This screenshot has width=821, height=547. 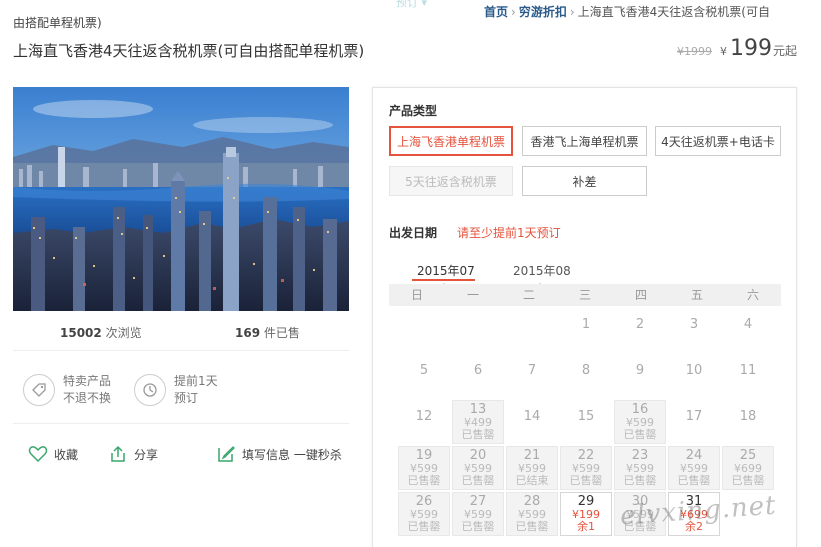 What do you see at coordinates (640, 409) in the screenshot?
I see `calendar-day-number: 16` at bounding box center [640, 409].